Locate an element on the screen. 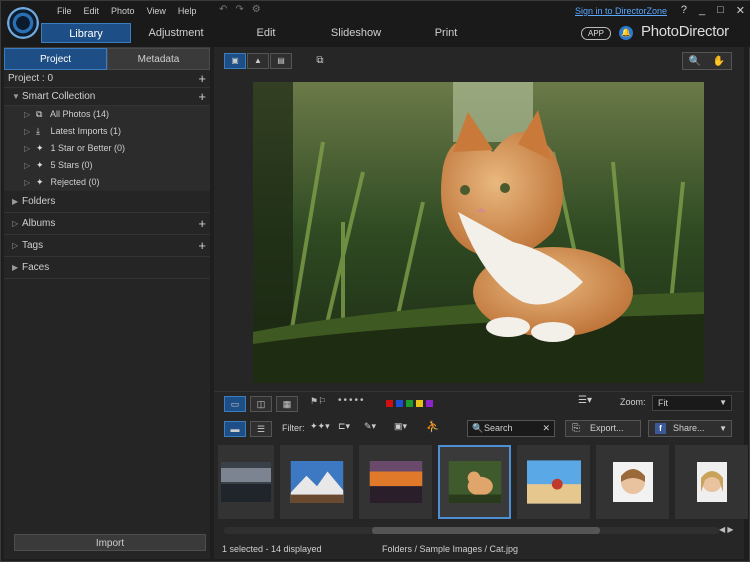 This screenshot has width=750, height=562. clear-search-icon: ✕ is located at coordinates (546, 428).